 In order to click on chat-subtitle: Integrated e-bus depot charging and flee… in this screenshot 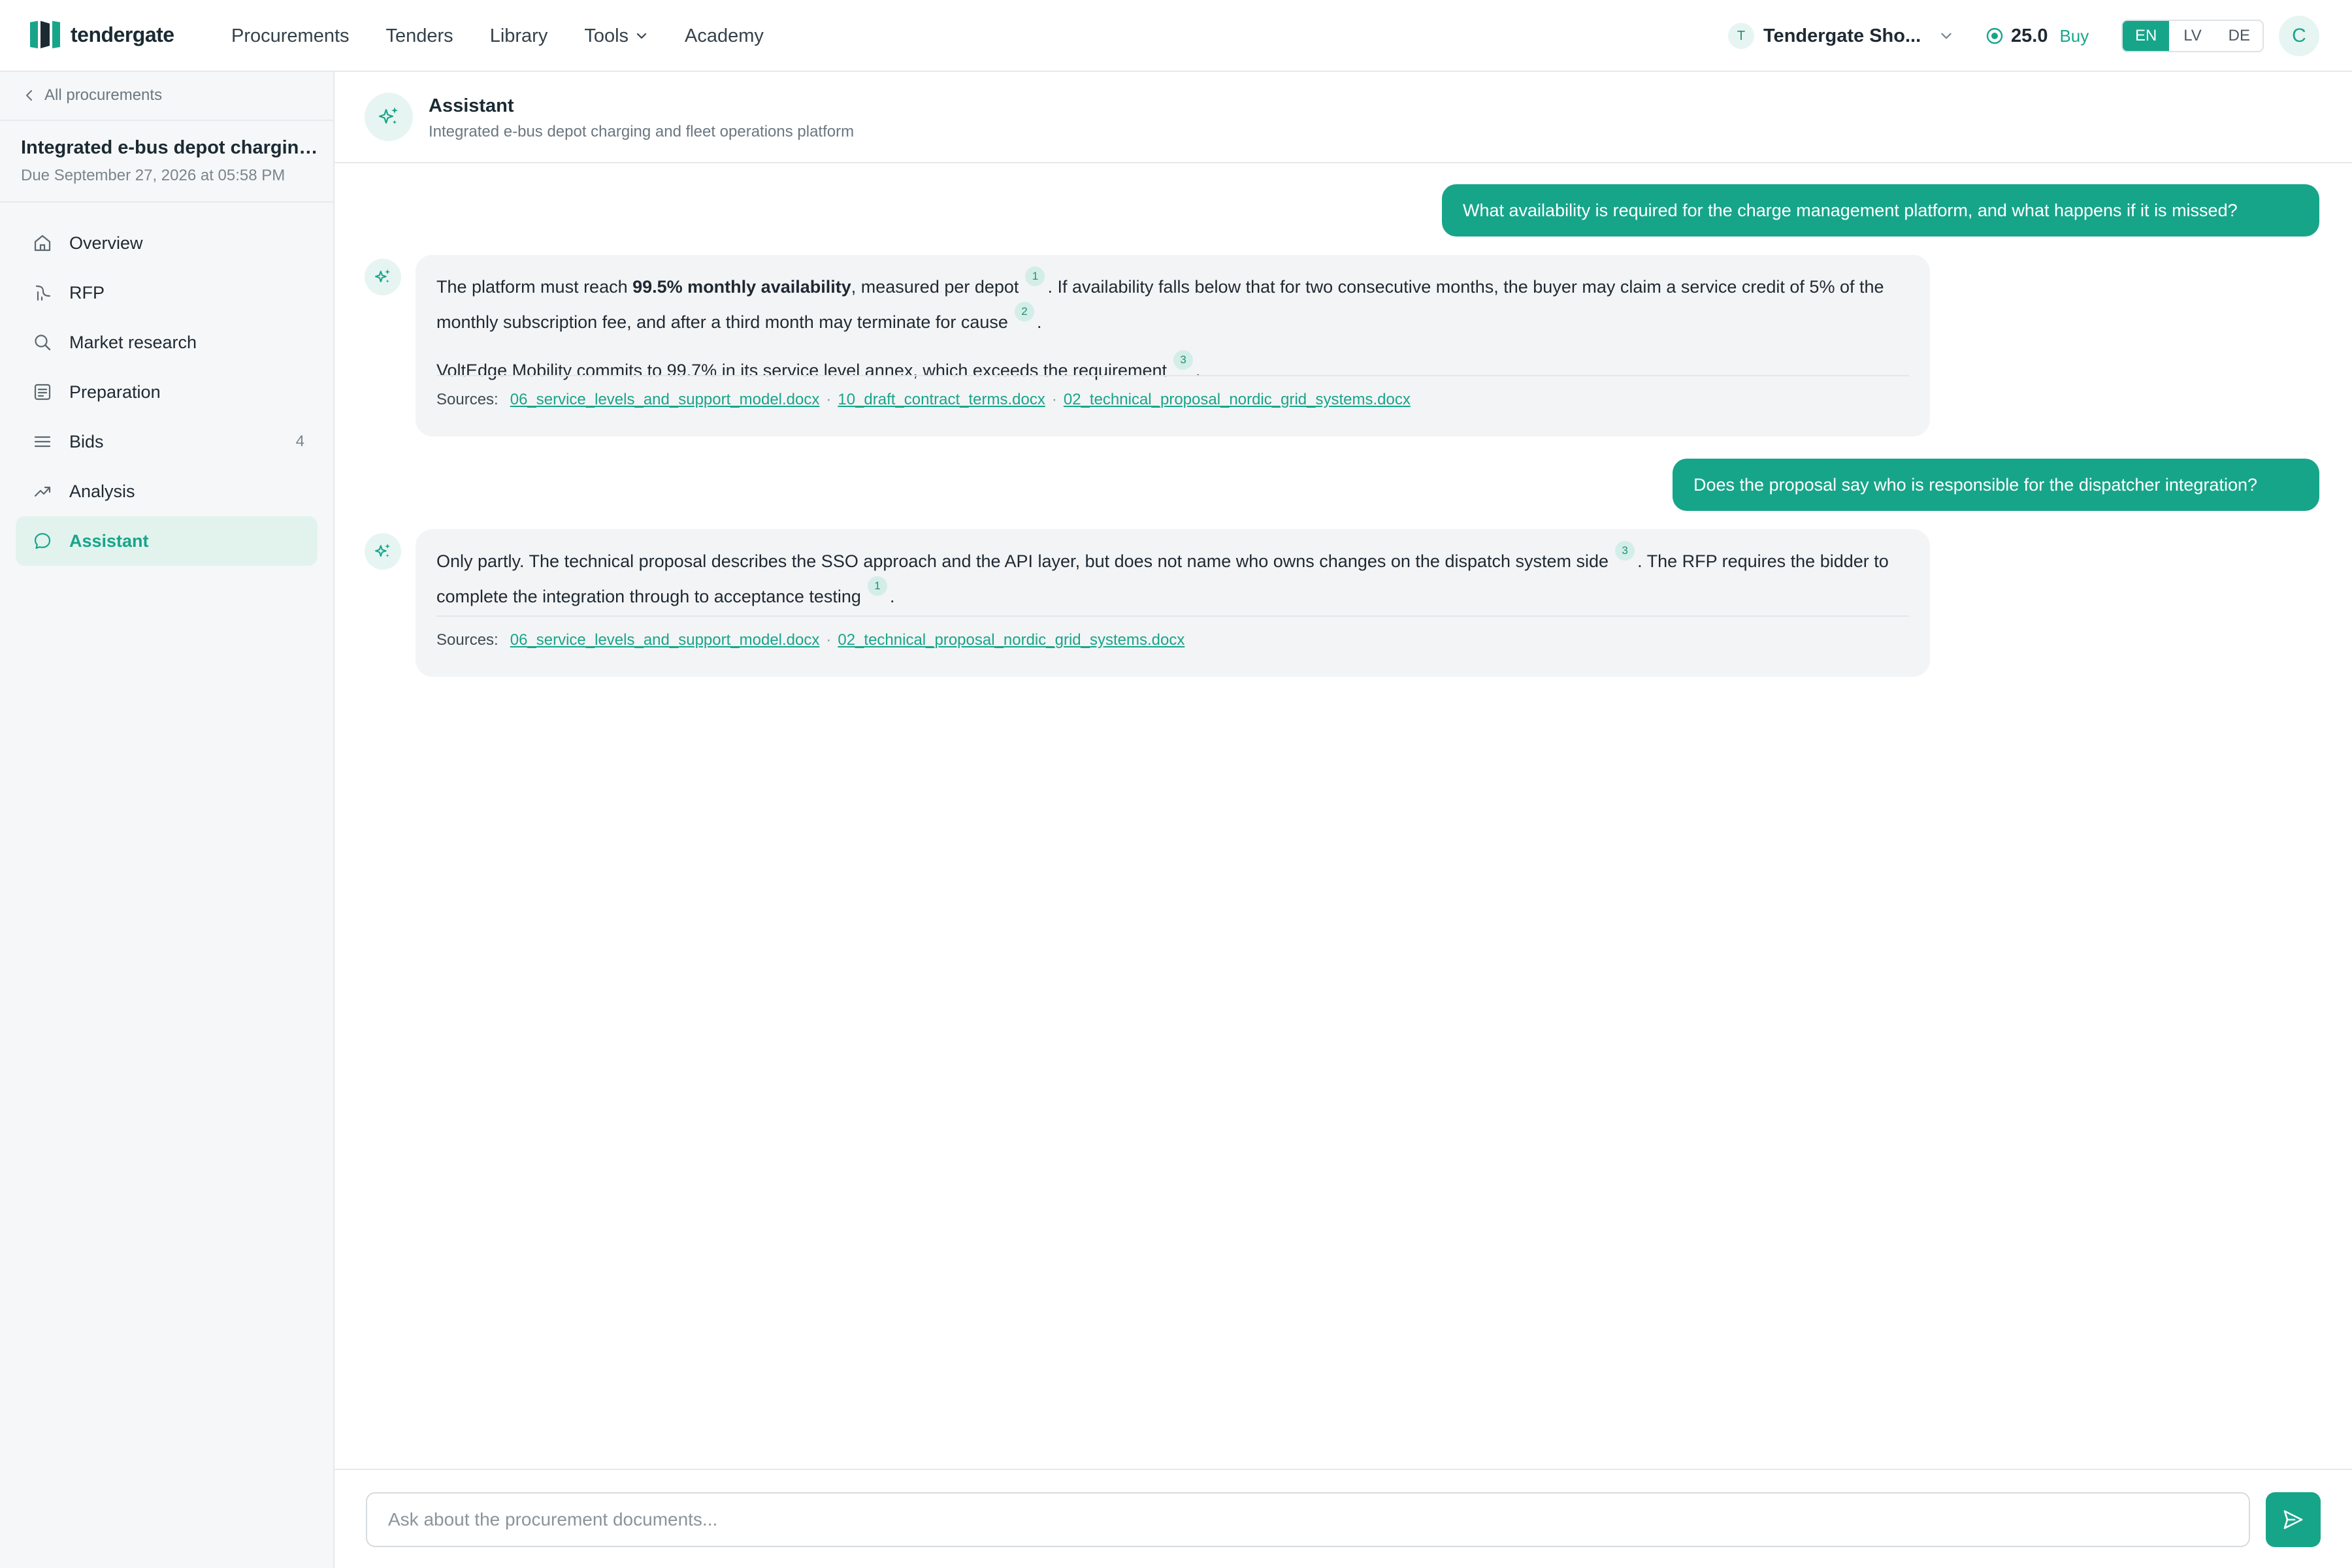, I will do `click(642, 131)`.